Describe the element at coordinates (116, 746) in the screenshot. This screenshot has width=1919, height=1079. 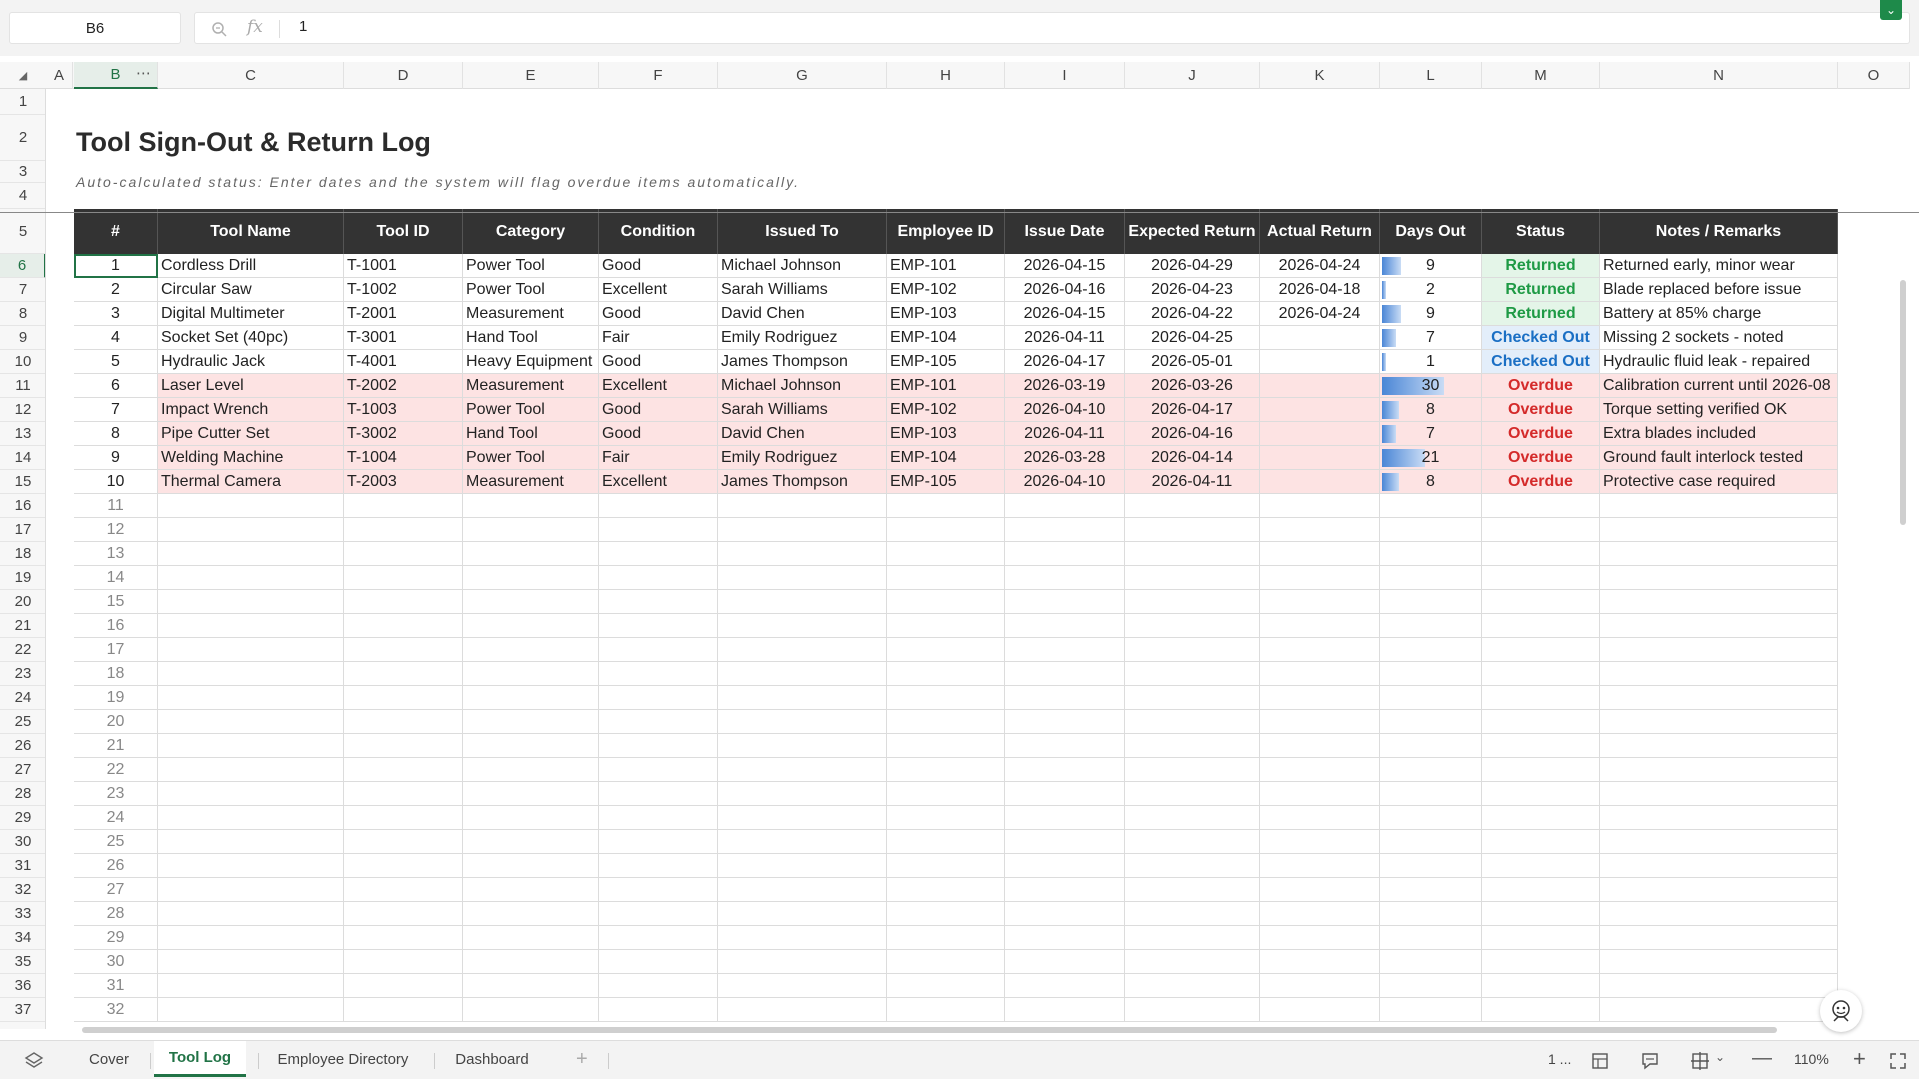
I see `cell-num: 21` at that location.